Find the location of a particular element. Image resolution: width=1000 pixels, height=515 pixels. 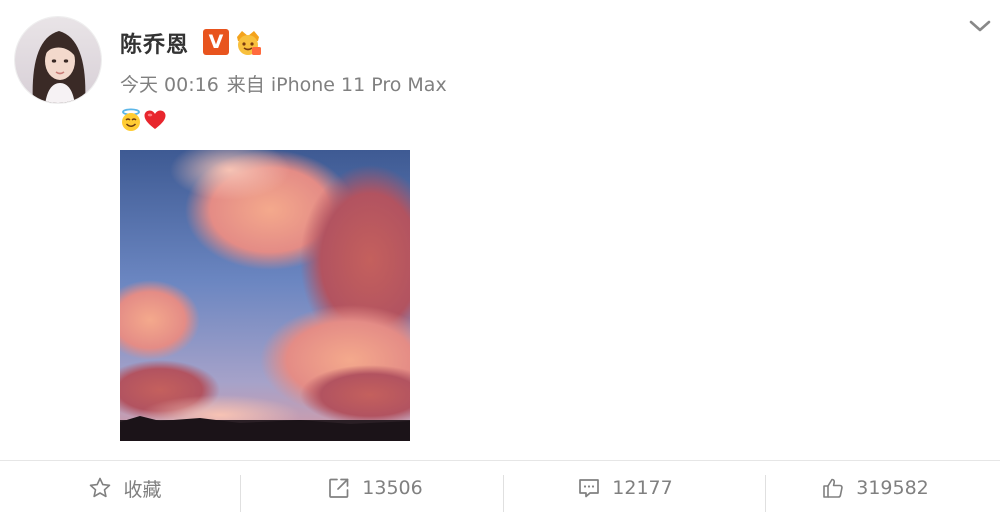

repost-icon is located at coordinates (339, 488).